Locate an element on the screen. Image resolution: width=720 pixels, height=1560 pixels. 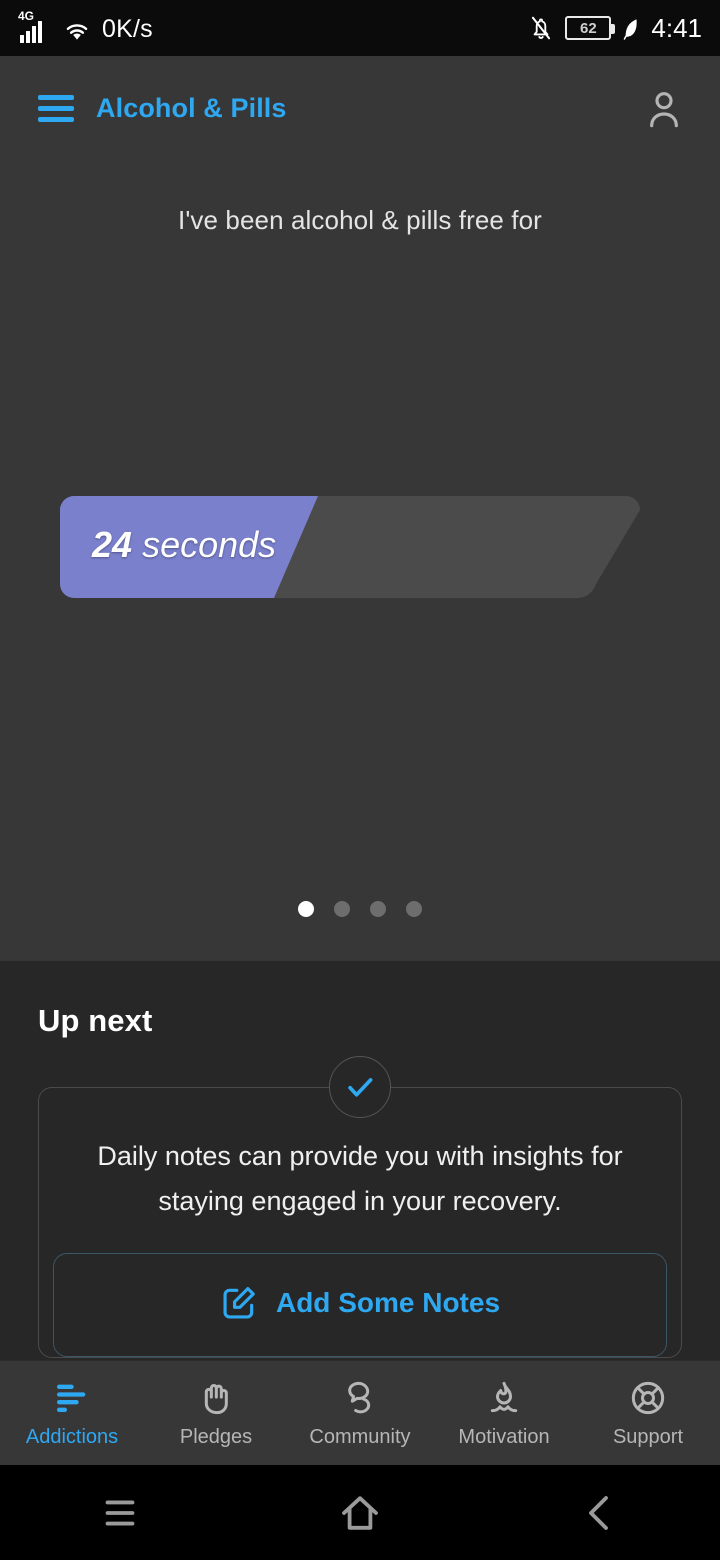
tab-pledges: Pledges is located at coordinates (216, 1413).